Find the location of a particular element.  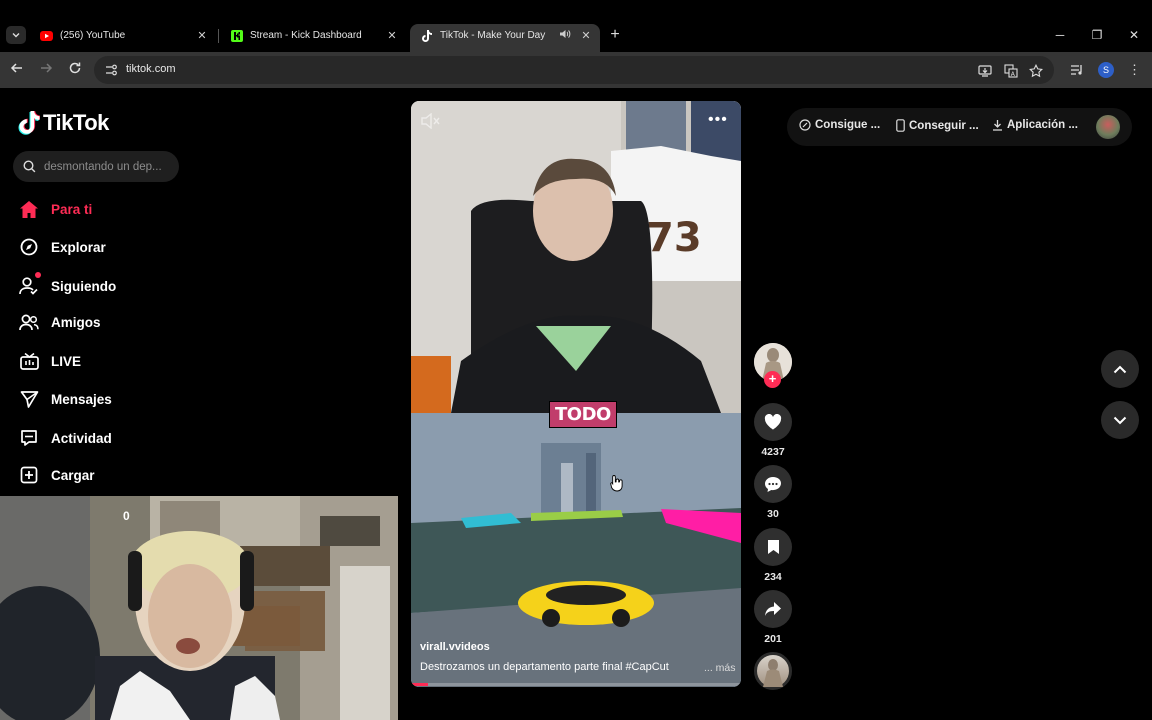

video-progress-fill is located at coordinates (419, 684).